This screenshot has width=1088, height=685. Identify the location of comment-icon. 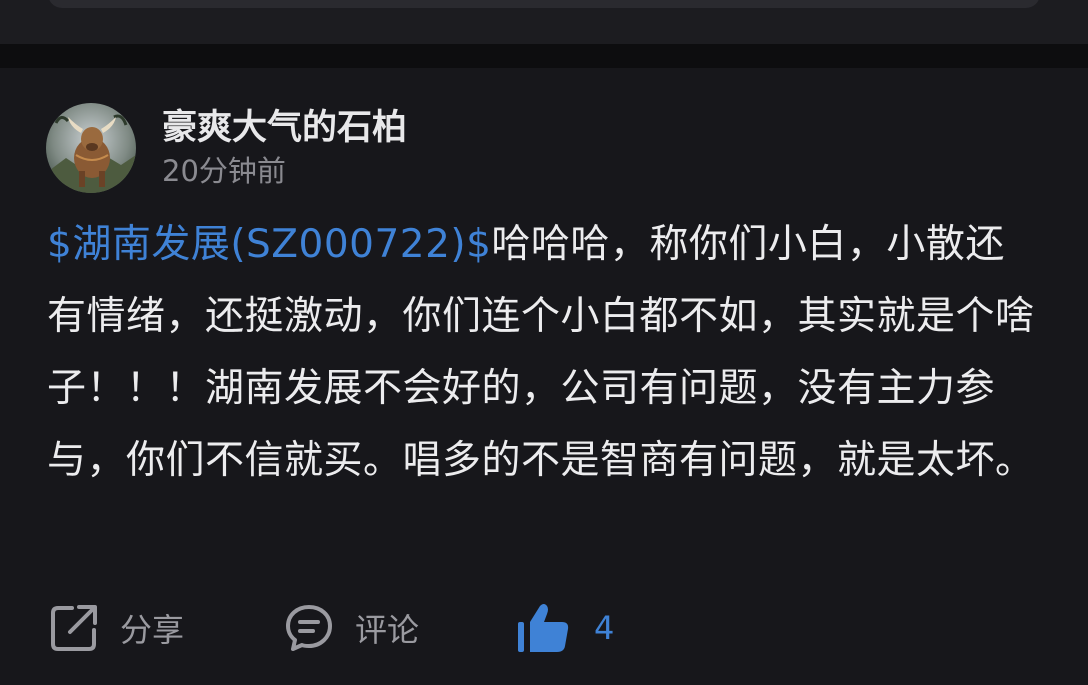
(309, 628).